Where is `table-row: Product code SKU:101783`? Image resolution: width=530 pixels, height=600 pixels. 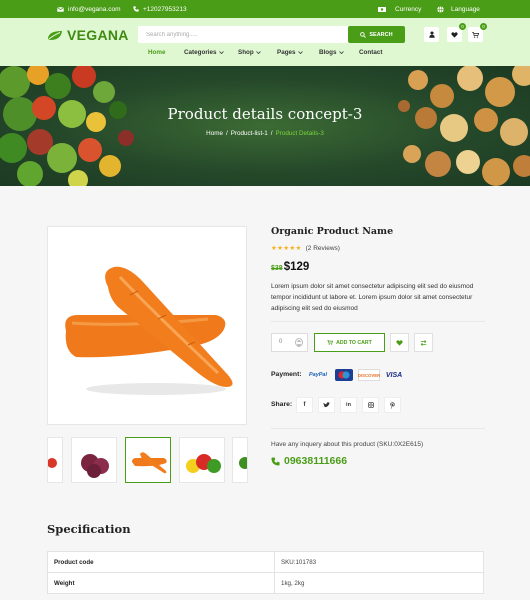
table-row: Product code SKU:101783 is located at coordinates (265, 562).